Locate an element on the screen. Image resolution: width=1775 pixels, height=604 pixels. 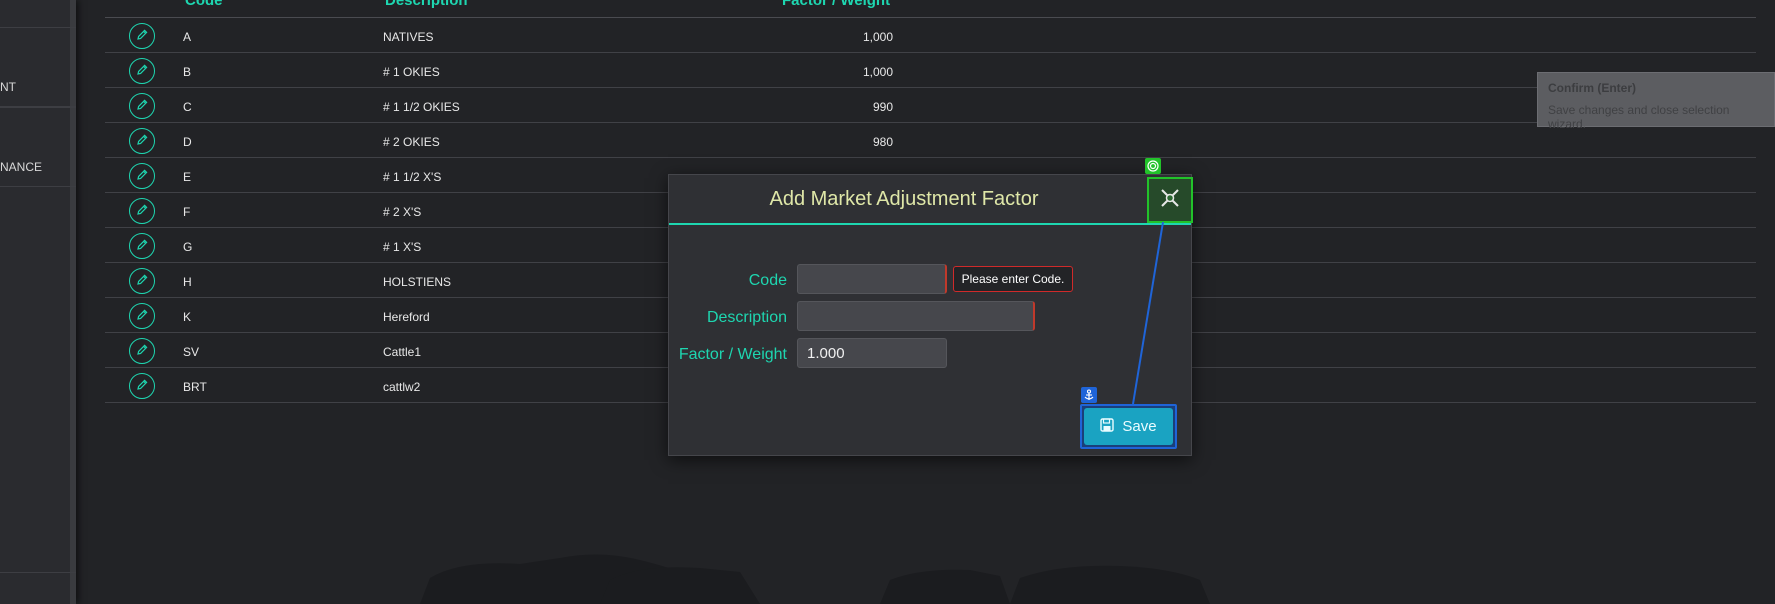
table-row: D # 2 OKIES 980 is located at coordinates (930, 140).